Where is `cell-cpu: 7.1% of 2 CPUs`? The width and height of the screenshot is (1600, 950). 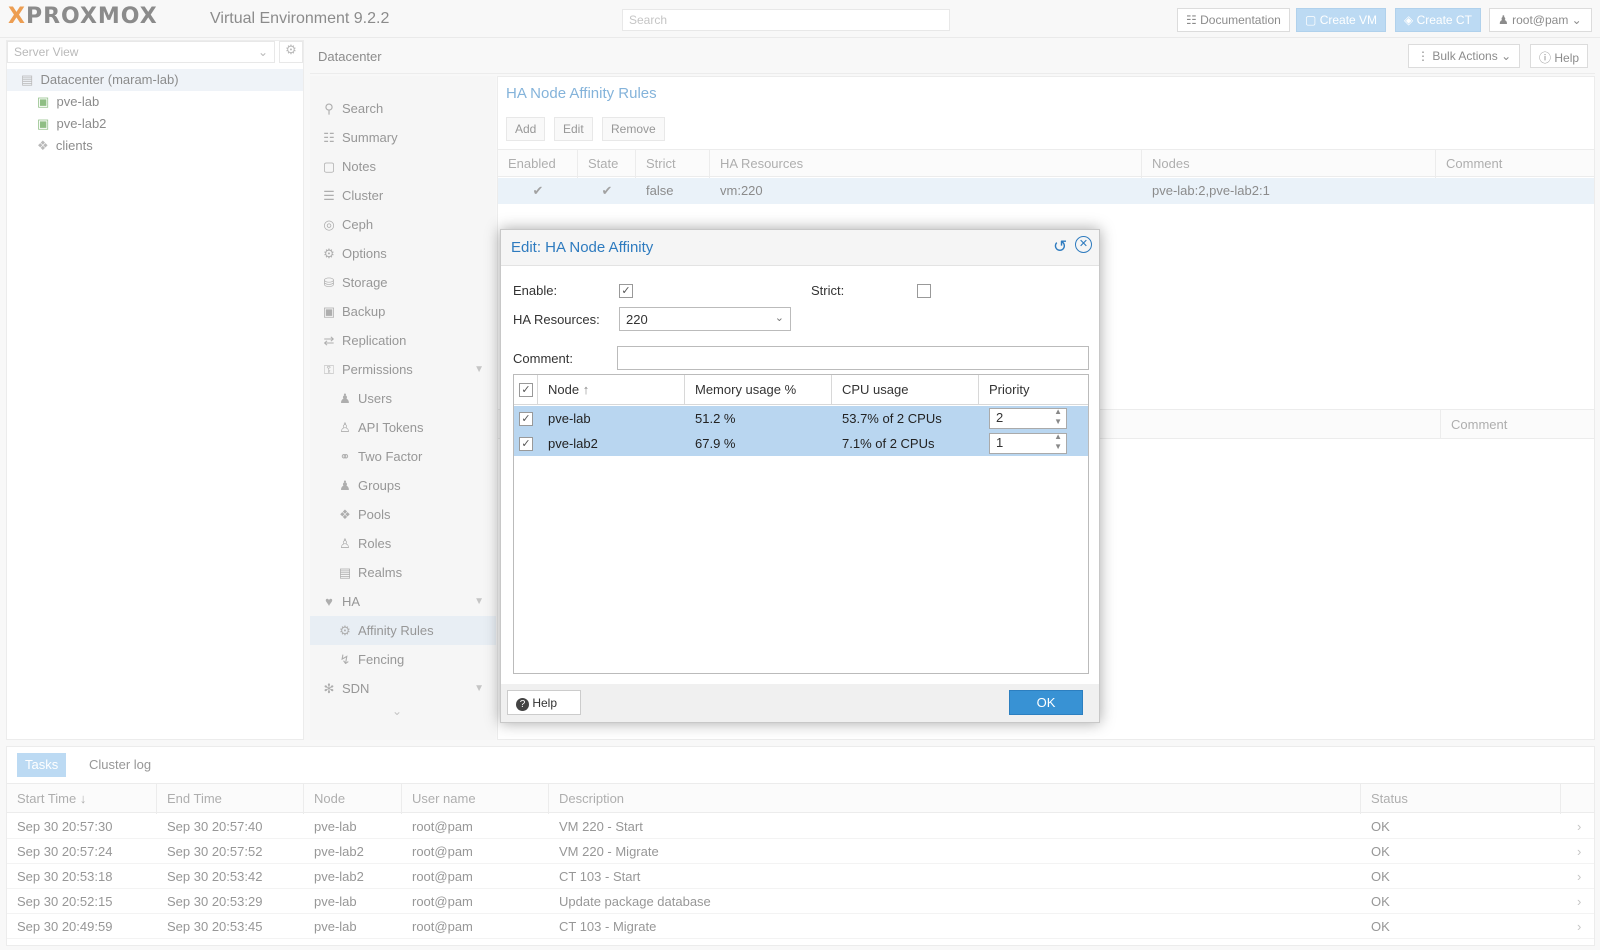
cell-cpu: 7.1% of 2 CPUs is located at coordinates (888, 443).